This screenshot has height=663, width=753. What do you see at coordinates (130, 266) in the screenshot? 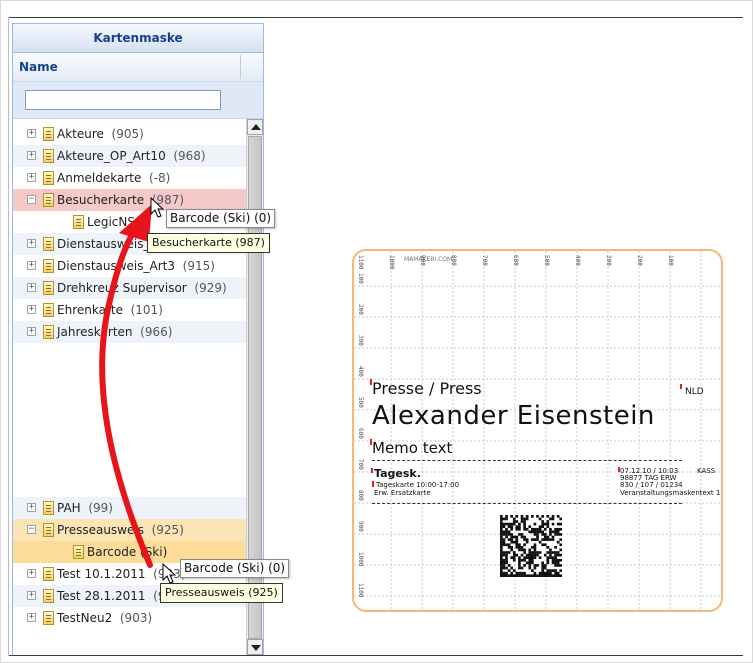
I see `tree-node: + Dienstausweis_Art3 (915)` at bounding box center [130, 266].